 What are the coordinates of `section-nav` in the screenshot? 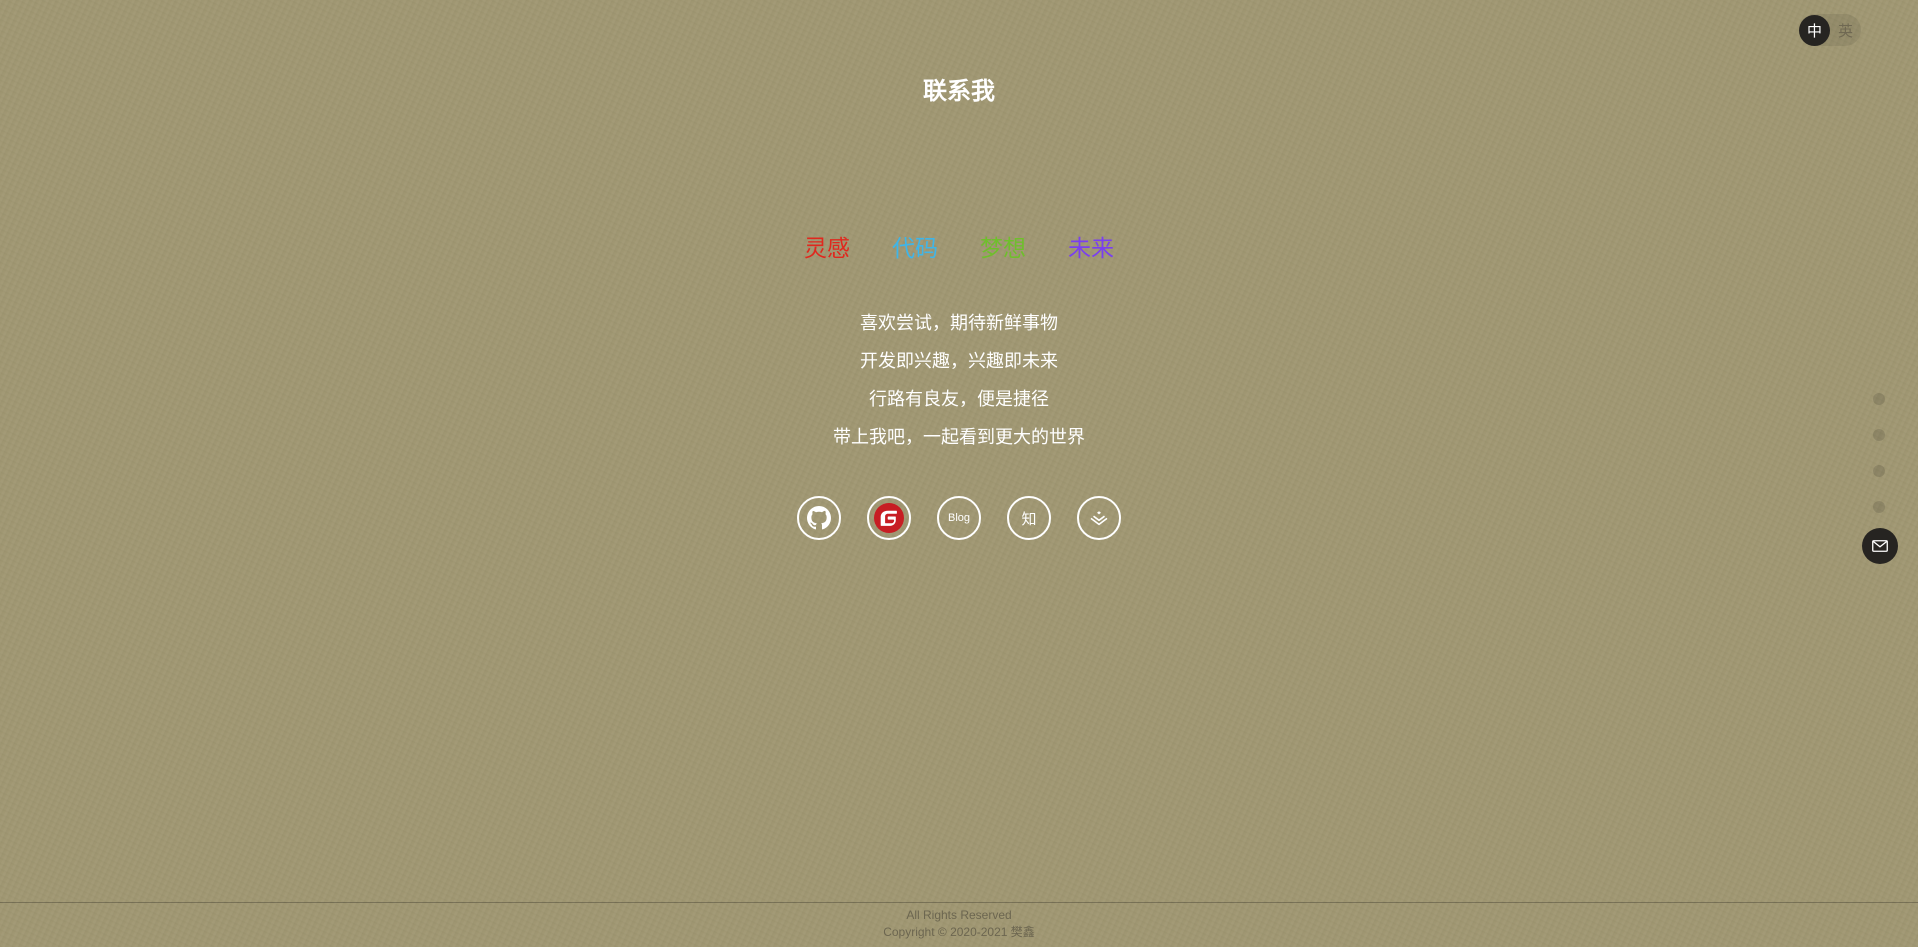 It's located at (1880, 465).